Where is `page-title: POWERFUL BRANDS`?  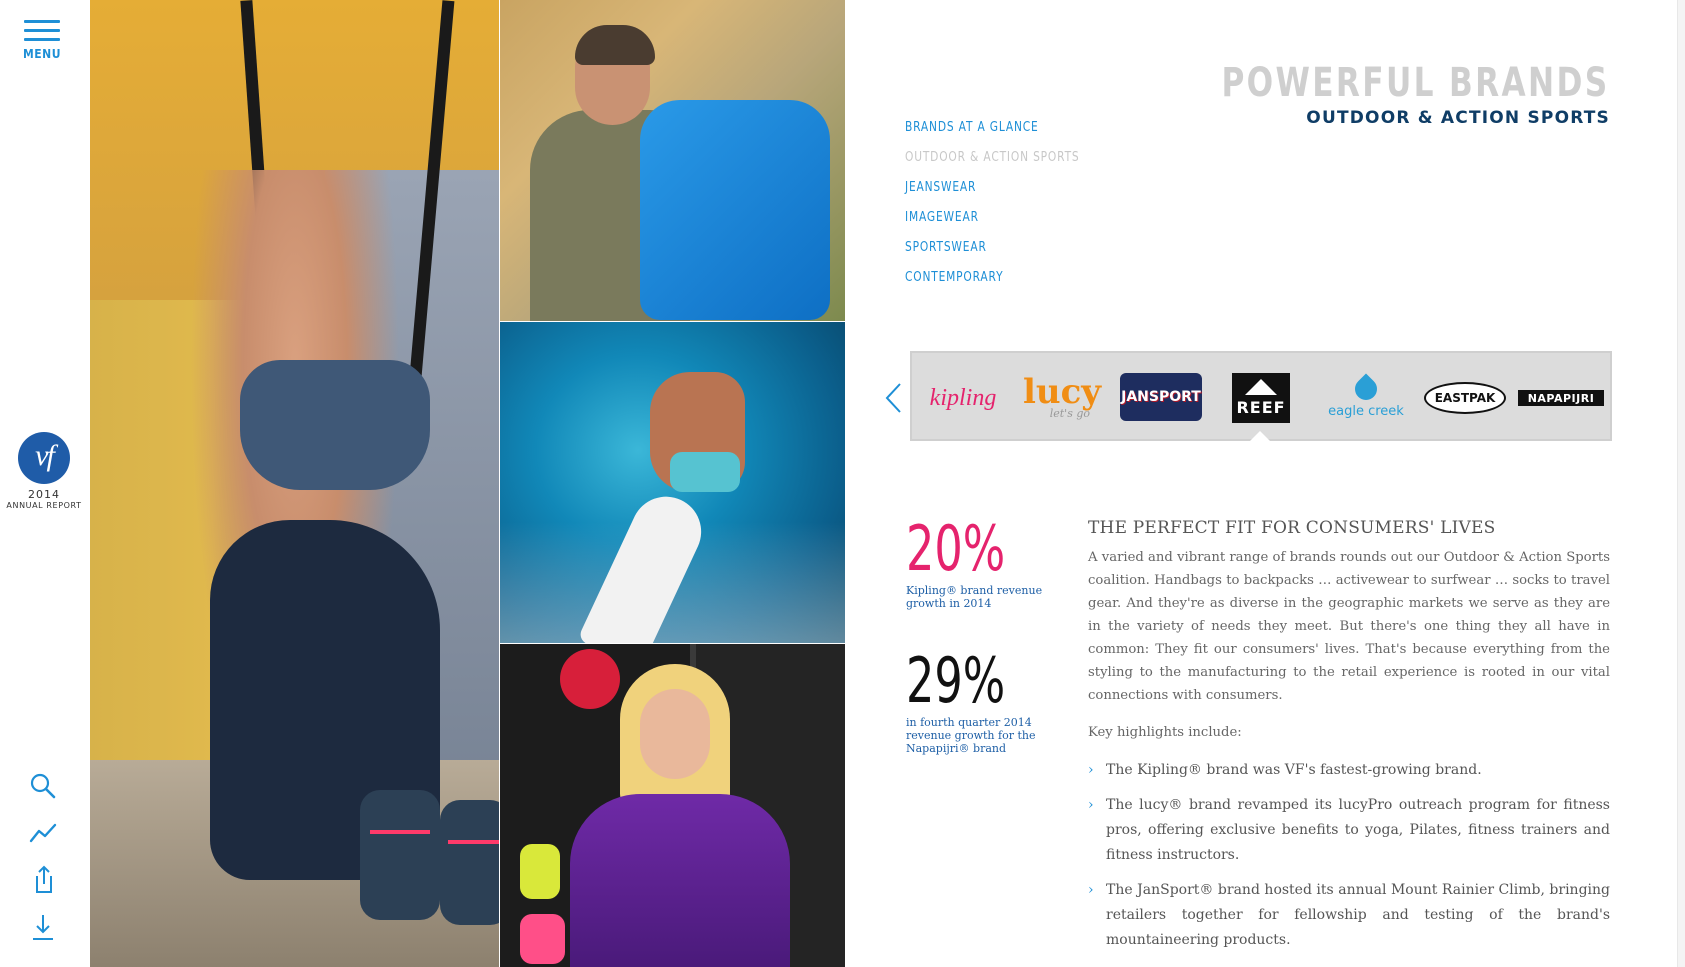 page-title: POWERFUL BRANDS is located at coordinates (1415, 83).